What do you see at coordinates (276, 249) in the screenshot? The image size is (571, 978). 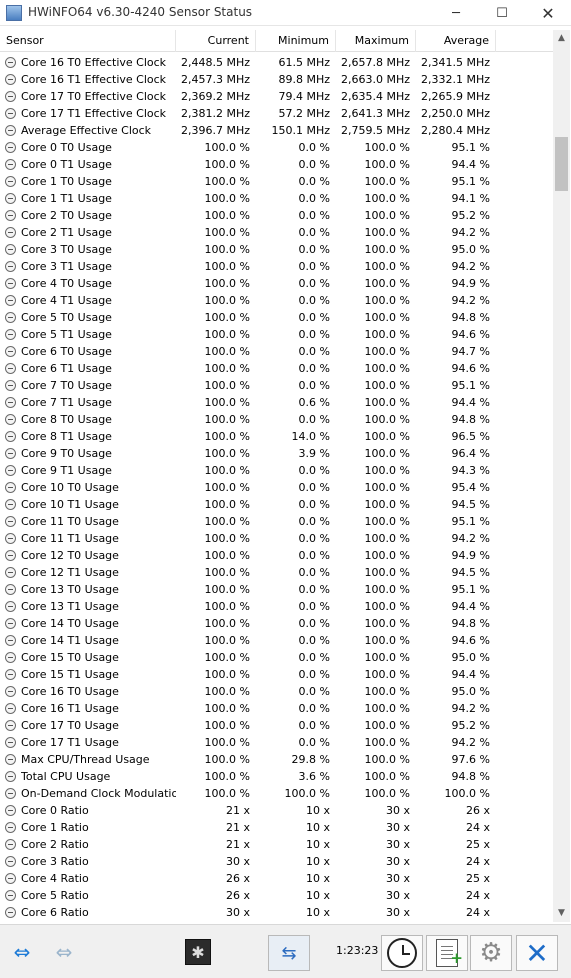 I see `table-row: Core 3 T0 Usage 100.0 % 0.0 % 100.0 % 95.0 %` at bounding box center [276, 249].